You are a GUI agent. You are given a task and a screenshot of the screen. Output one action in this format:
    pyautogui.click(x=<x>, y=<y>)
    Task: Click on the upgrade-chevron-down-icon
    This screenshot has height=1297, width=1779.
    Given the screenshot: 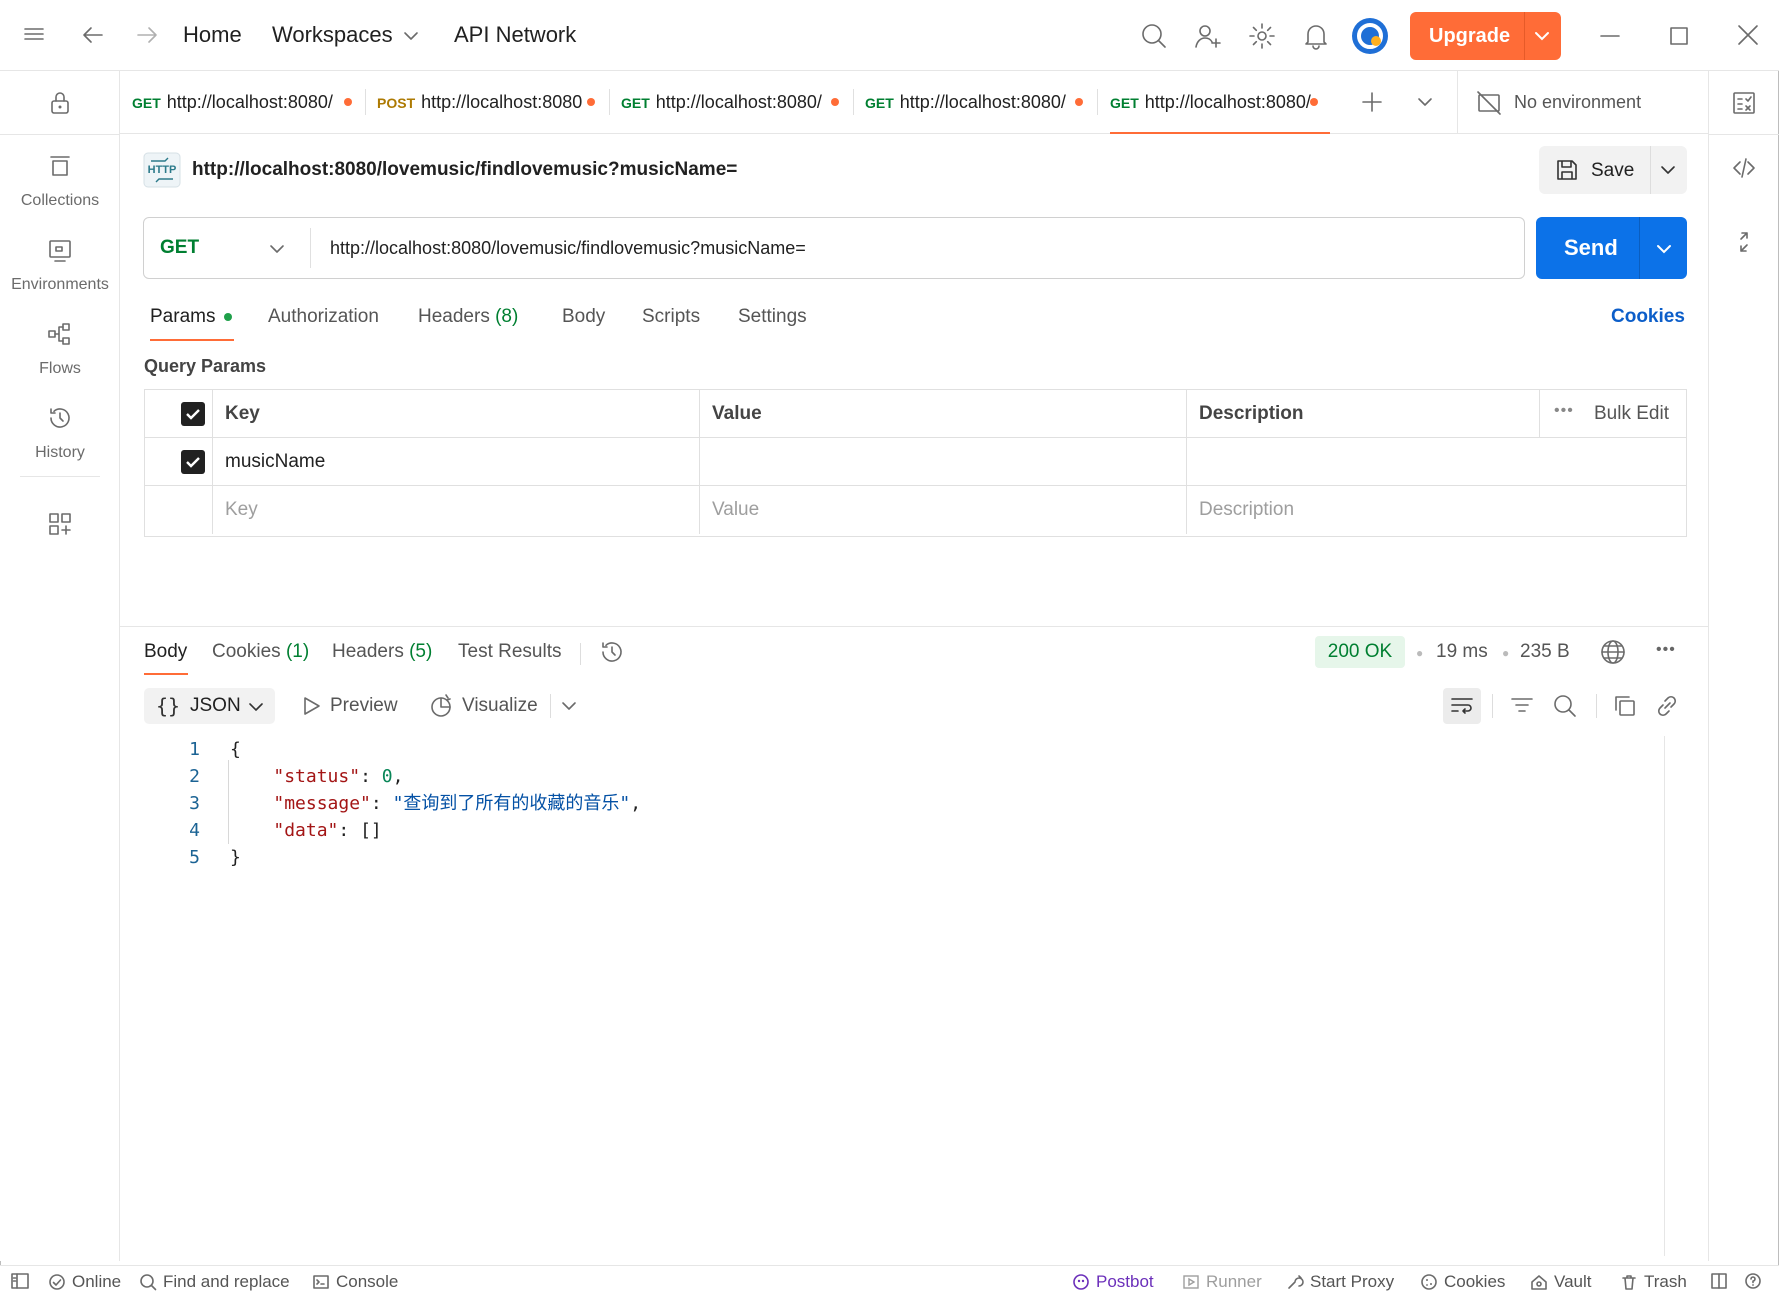 What is the action you would take?
    pyautogui.click(x=1542, y=36)
    